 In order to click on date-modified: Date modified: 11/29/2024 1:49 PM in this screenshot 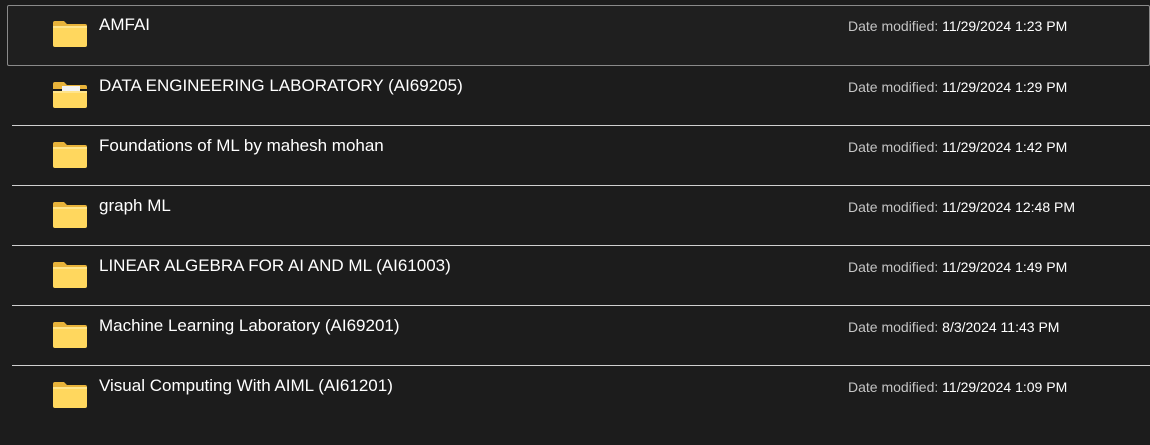, I will do `click(957, 267)`.